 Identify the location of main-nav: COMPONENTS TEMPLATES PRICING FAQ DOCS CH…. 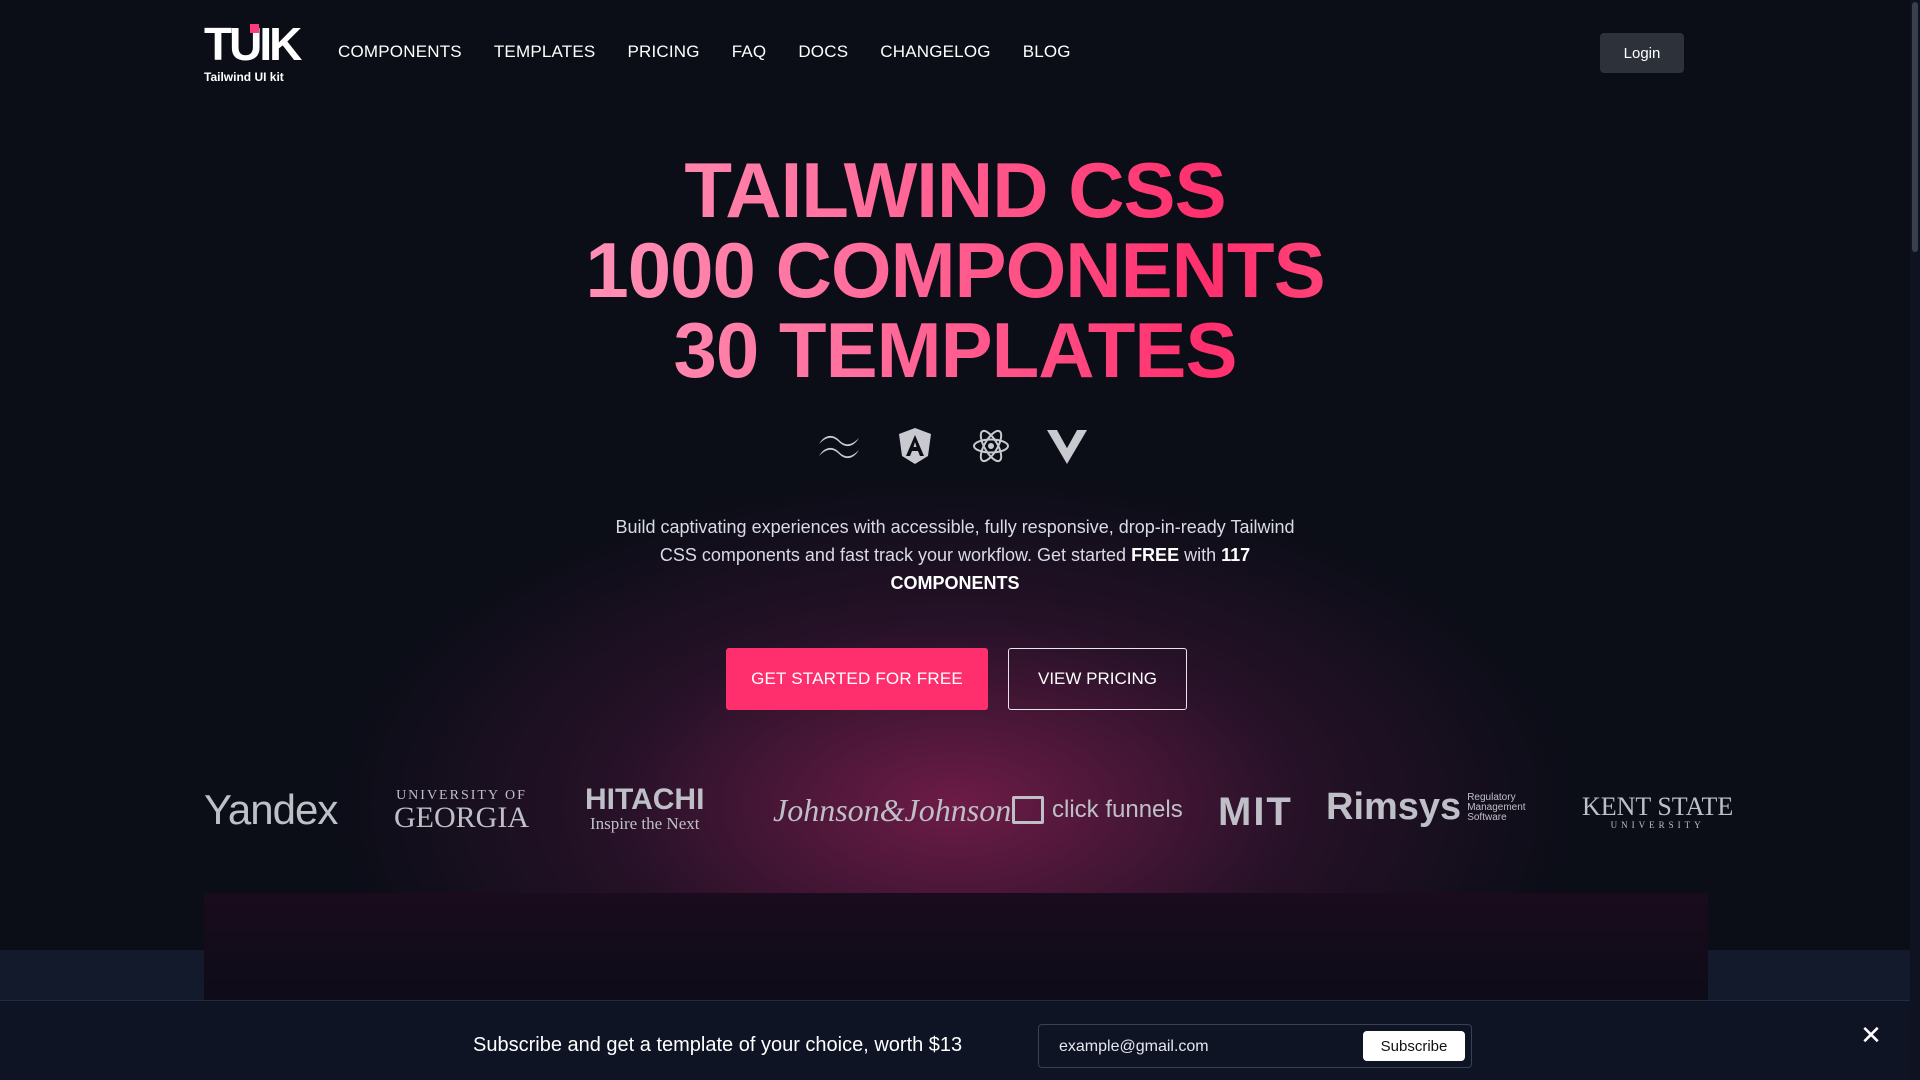
(704, 52).